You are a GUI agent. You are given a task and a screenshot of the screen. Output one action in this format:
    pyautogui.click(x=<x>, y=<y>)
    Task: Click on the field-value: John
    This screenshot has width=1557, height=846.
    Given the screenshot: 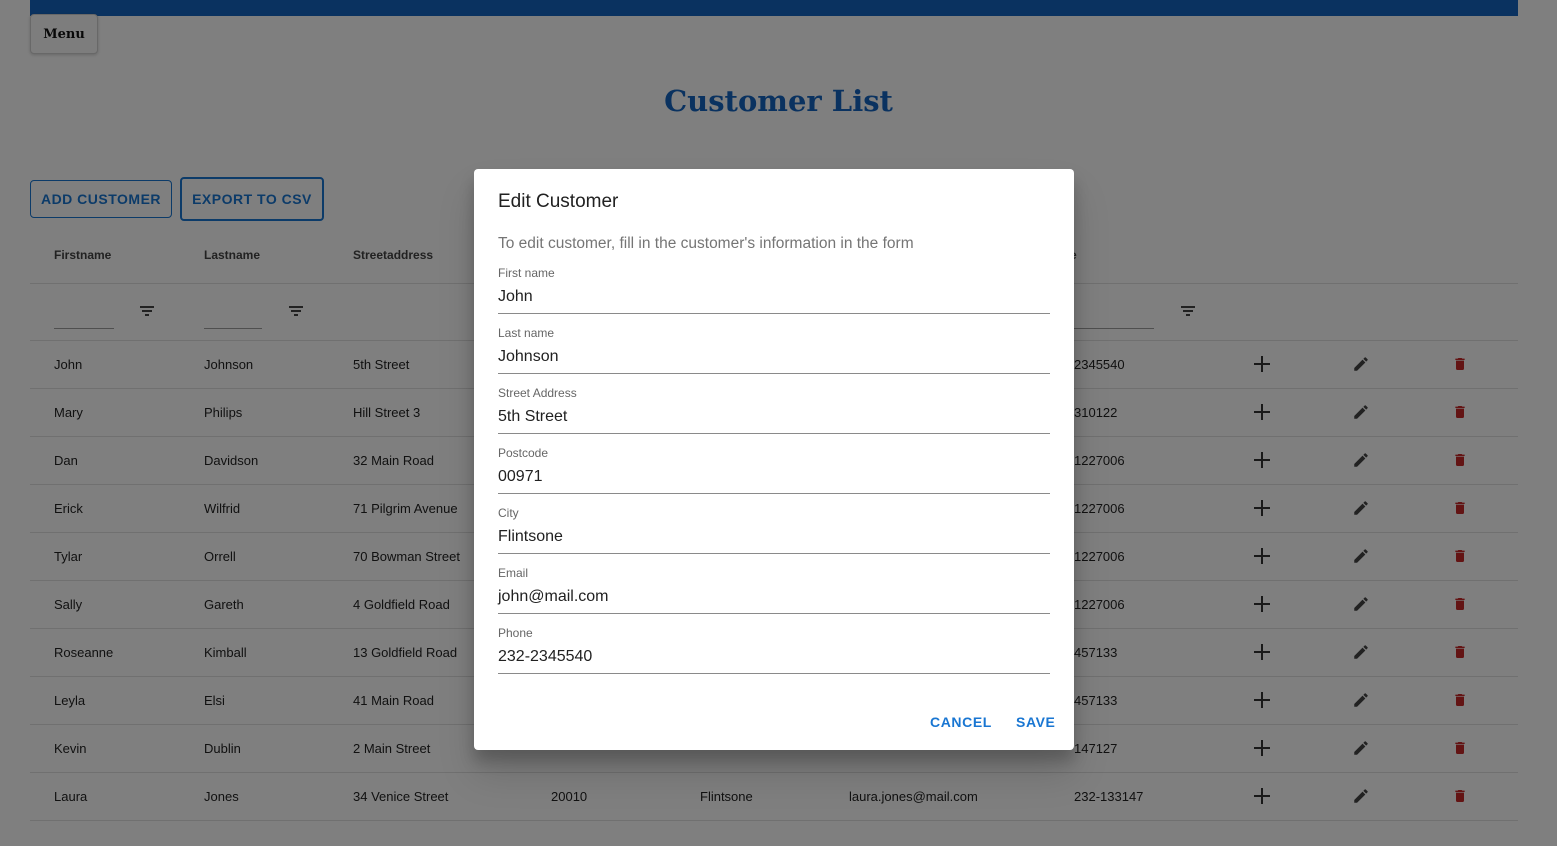 What is the action you would take?
    pyautogui.click(x=515, y=297)
    